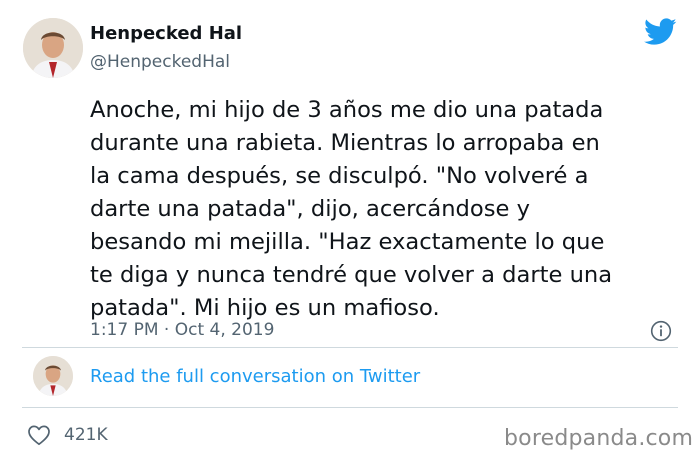 Image resolution: width=700 pixels, height=461 pixels. Describe the element at coordinates (39, 435) in the screenshot. I see `heart-icon` at that location.